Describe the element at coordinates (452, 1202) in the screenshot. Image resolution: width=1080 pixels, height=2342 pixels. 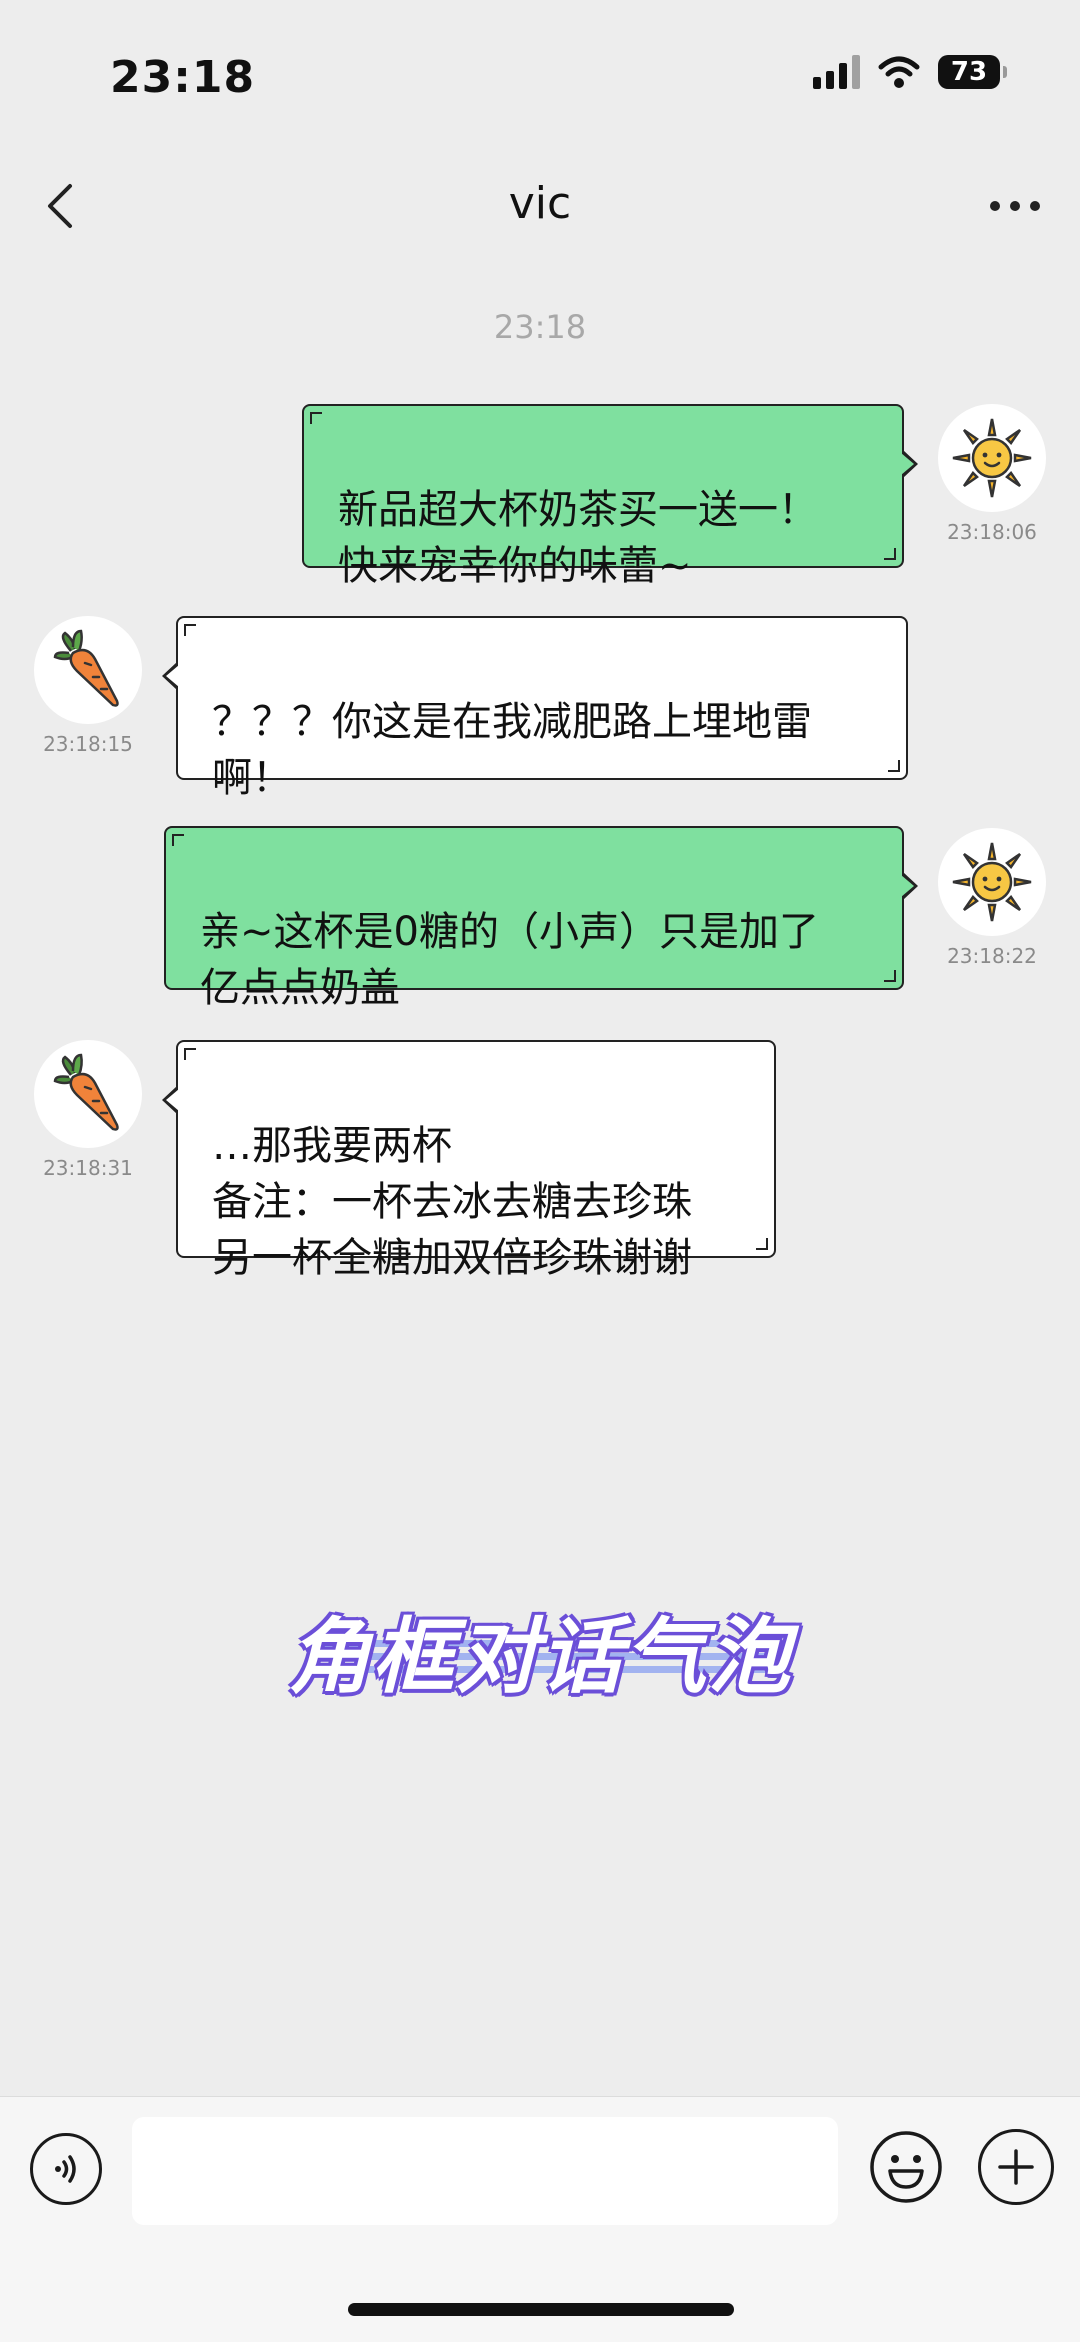
I see `message-text: …那我要两杯 备注：一杯去冰去糖去珍珠 另一杯全糖加双倍珍珠谢谢` at that location.